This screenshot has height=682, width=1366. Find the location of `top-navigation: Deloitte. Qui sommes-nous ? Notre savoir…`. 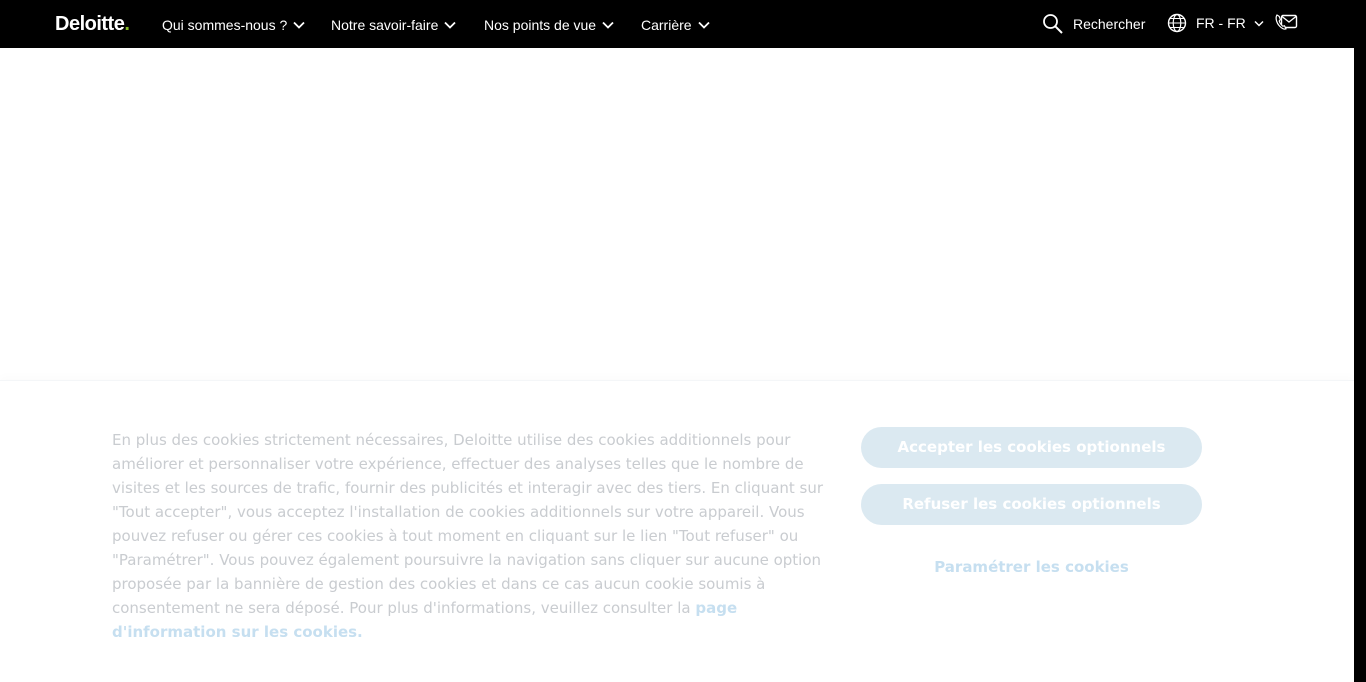

top-navigation: Deloitte. Qui sommes-nous ? Notre savoir… is located at coordinates (683, 24).